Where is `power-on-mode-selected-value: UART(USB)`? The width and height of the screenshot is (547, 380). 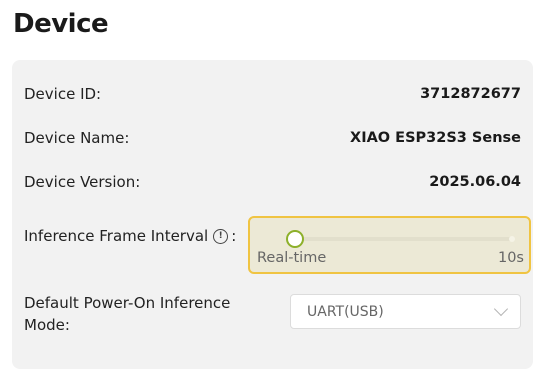 power-on-mode-selected-value: UART(USB) is located at coordinates (345, 311).